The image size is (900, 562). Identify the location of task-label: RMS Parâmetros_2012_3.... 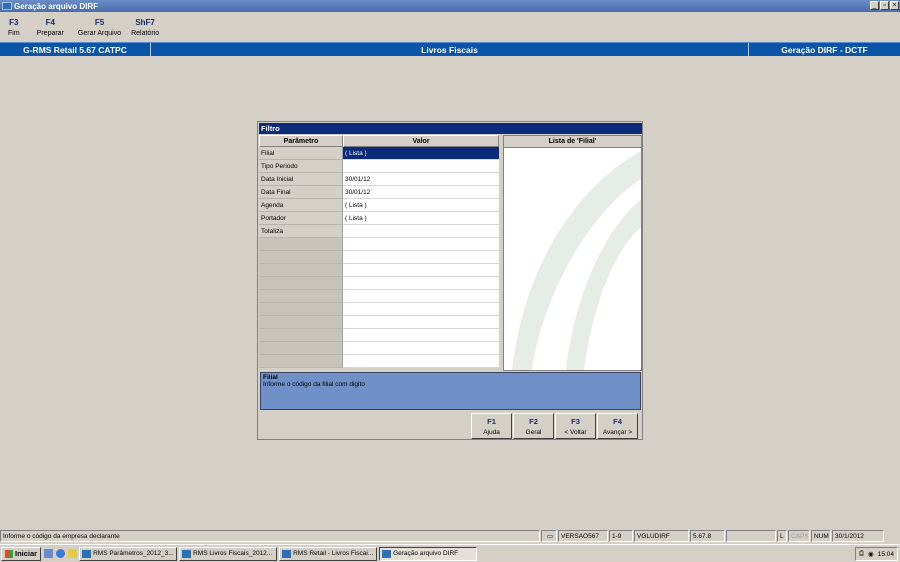
(133, 553).